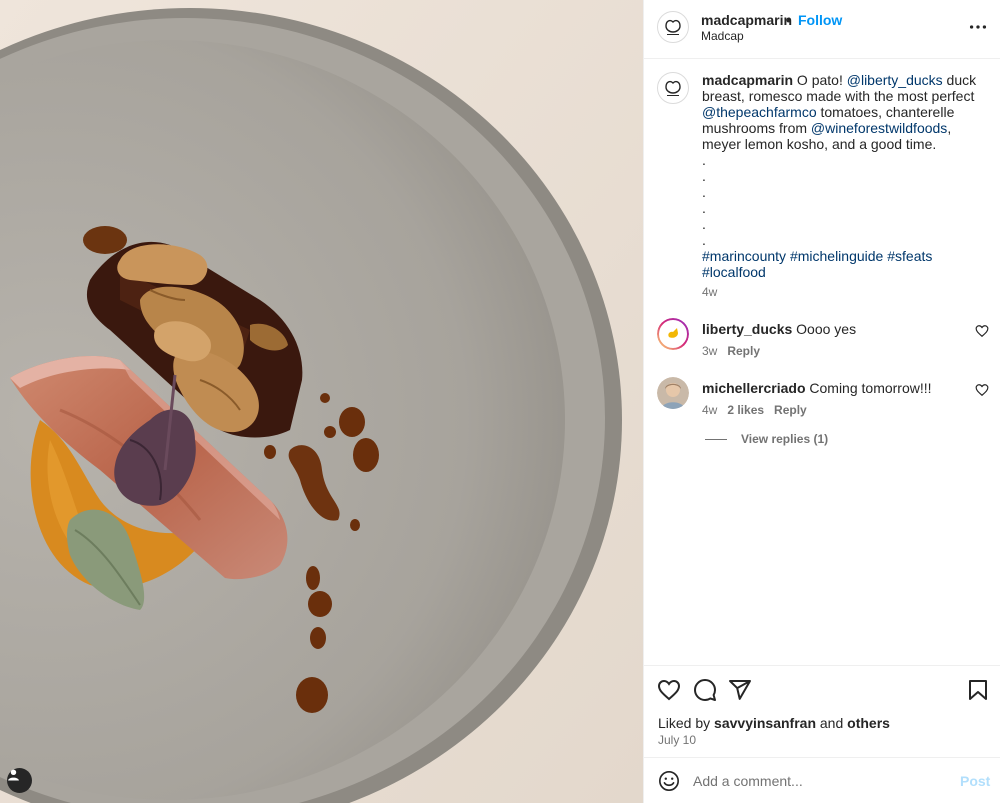 Image resolution: width=1000 pixels, height=803 pixels. I want to click on hashtag-link: #sfeats, so click(909, 256).